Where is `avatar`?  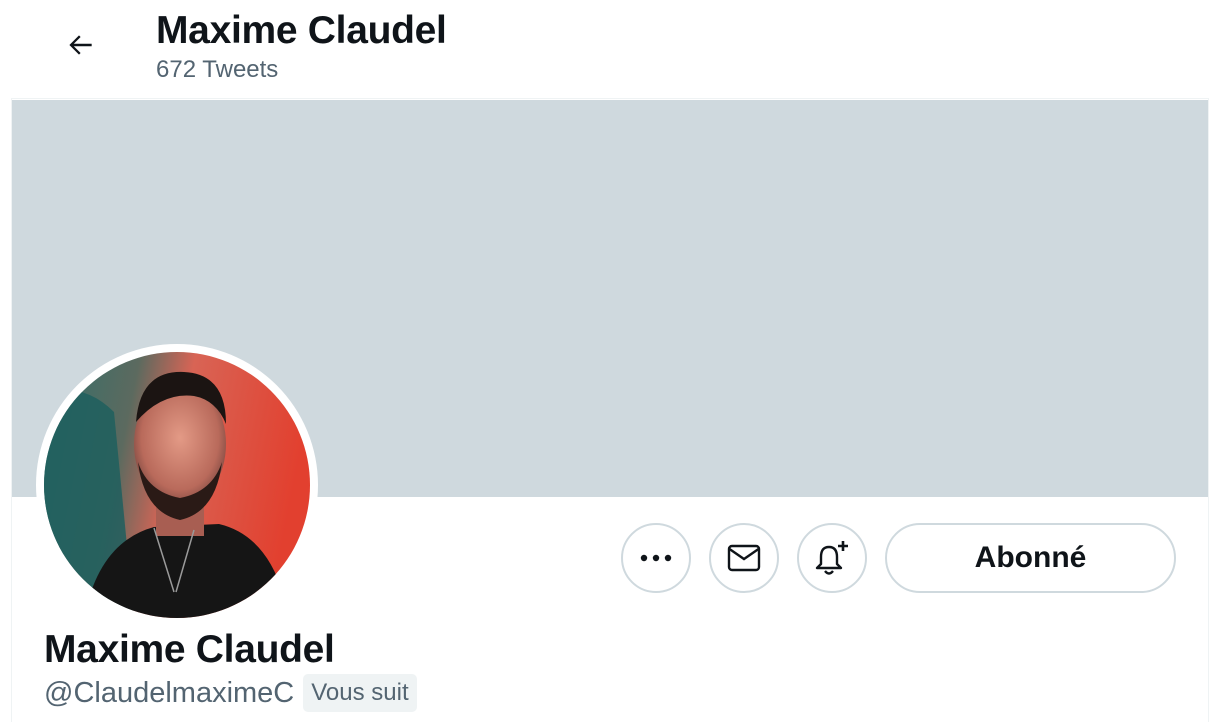
avatar is located at coordinates (177, 485).